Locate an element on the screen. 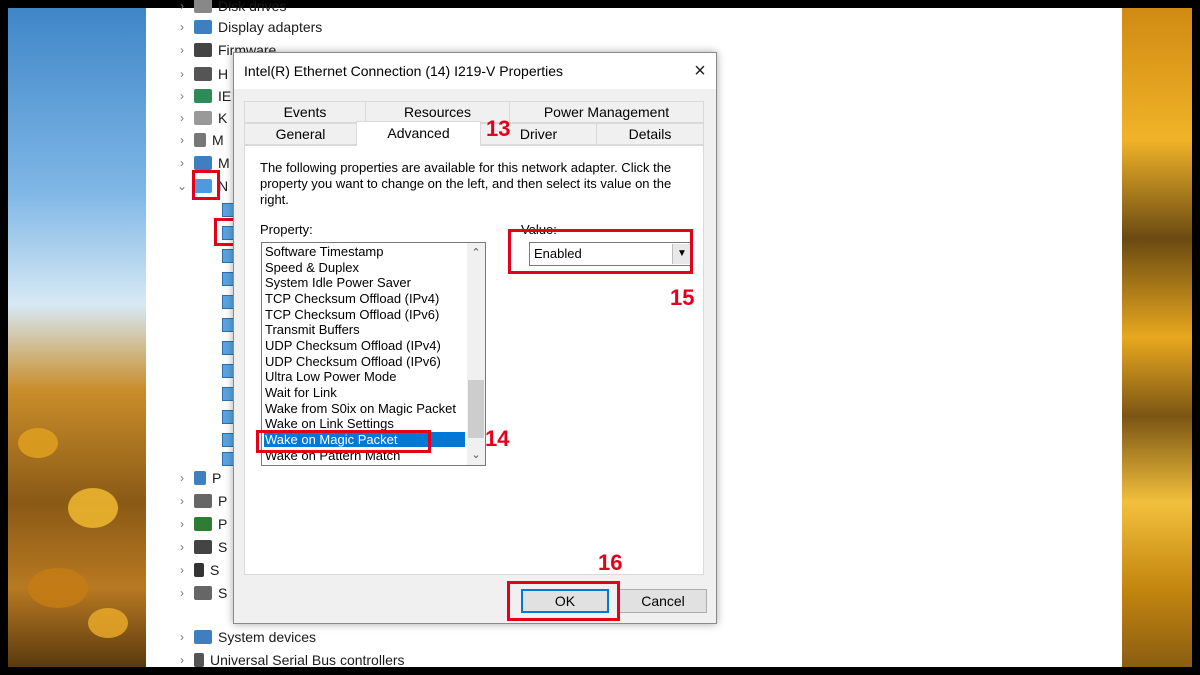 Image resolution: width=1200 pixels, height=675 pixels. tree-item-usb-controllers: › Universal Serial Bus controllers is located at coordinates (290, 660).